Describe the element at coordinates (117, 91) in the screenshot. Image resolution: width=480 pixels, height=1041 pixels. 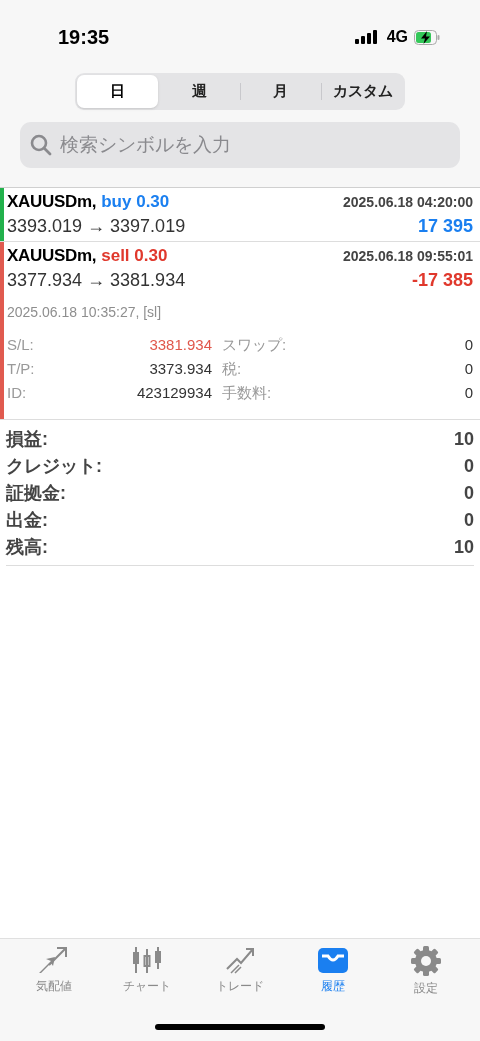
I see `period-tab: 日` at that location.